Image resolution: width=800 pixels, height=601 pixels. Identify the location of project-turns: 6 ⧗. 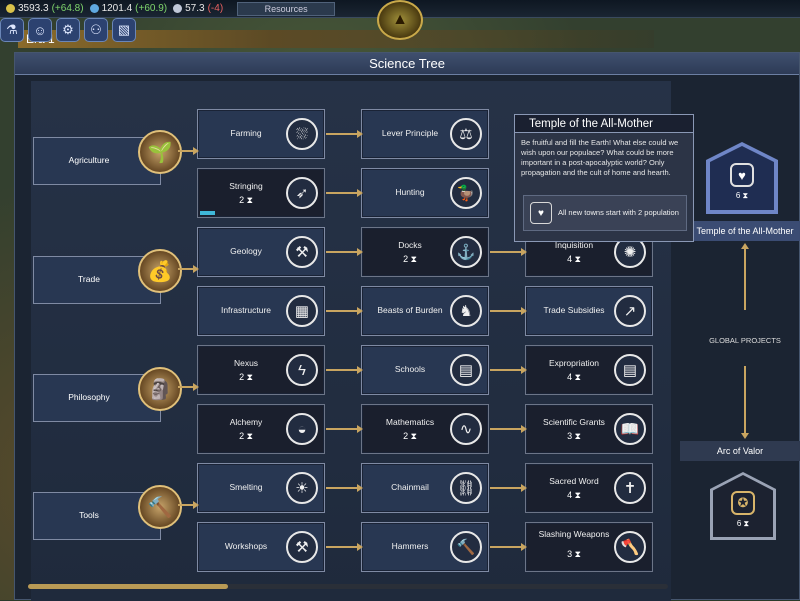
(743, 523).